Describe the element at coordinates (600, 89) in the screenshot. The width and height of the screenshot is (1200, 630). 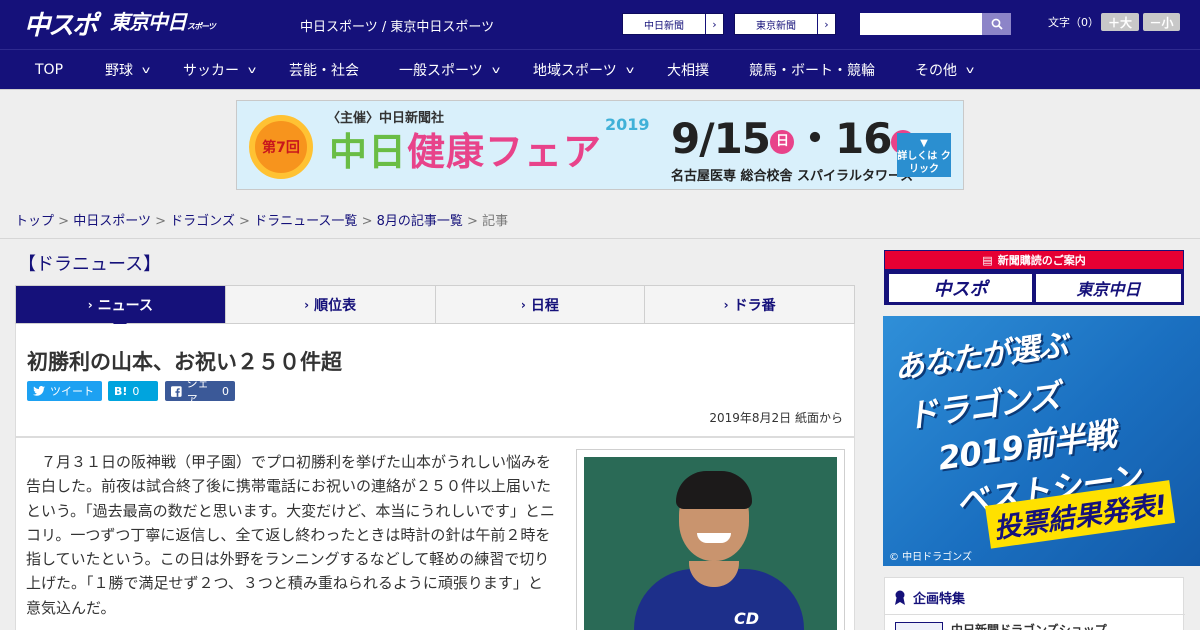
I see `nav-divider` at that location.